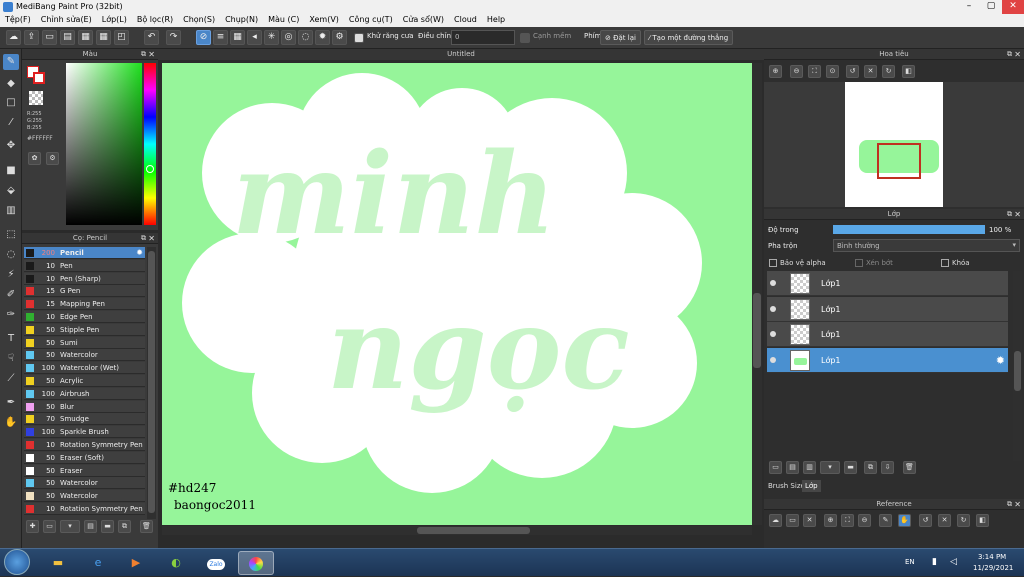 Image resolution: width=1024 pixels, height=577 pixels. What do you see at coordinates (136, 563) in the screenshot?
I see `media-taskbar-icon: ▶` at bounding box center [136, 563].